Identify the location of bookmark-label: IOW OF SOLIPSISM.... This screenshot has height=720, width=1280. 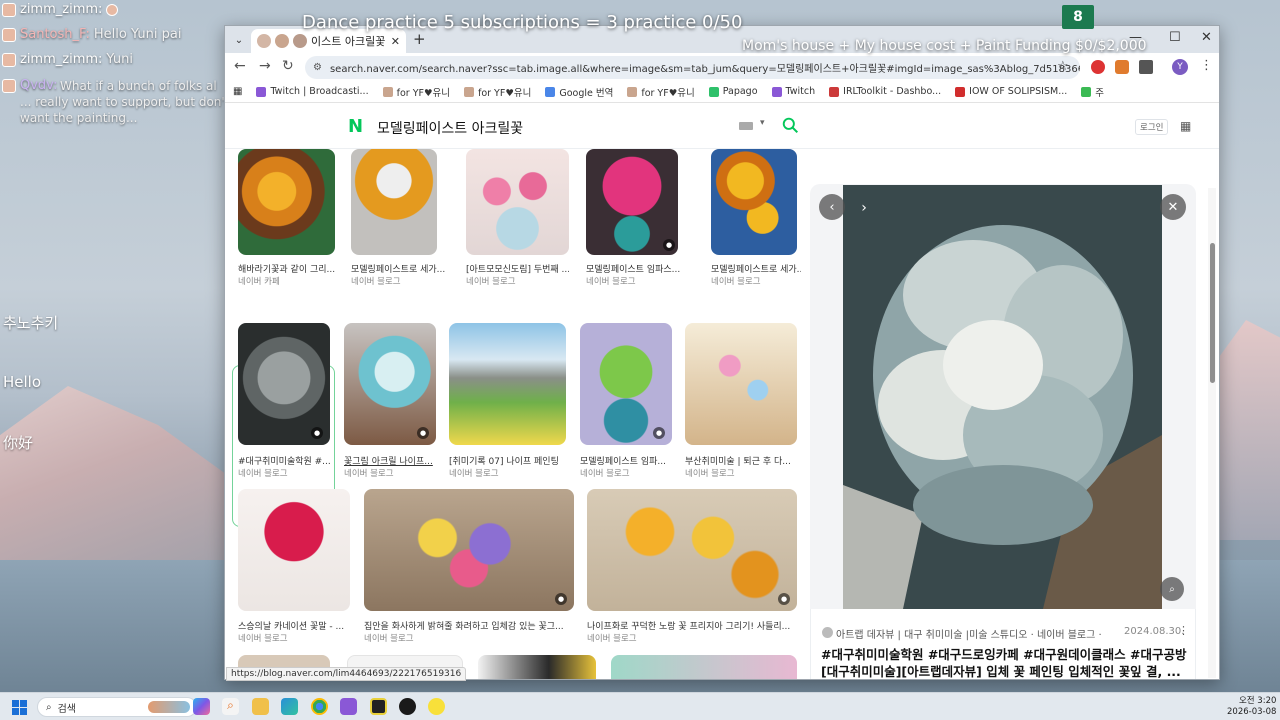
(1018, 91).